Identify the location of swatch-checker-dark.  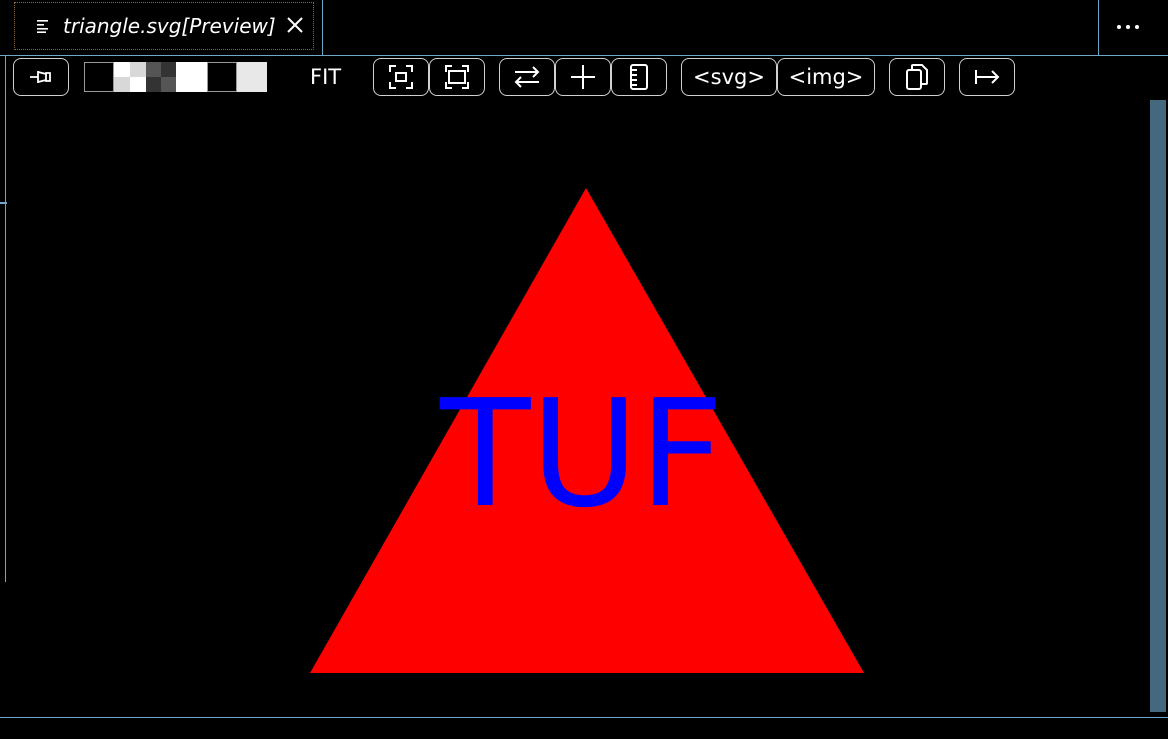
(161, 77).